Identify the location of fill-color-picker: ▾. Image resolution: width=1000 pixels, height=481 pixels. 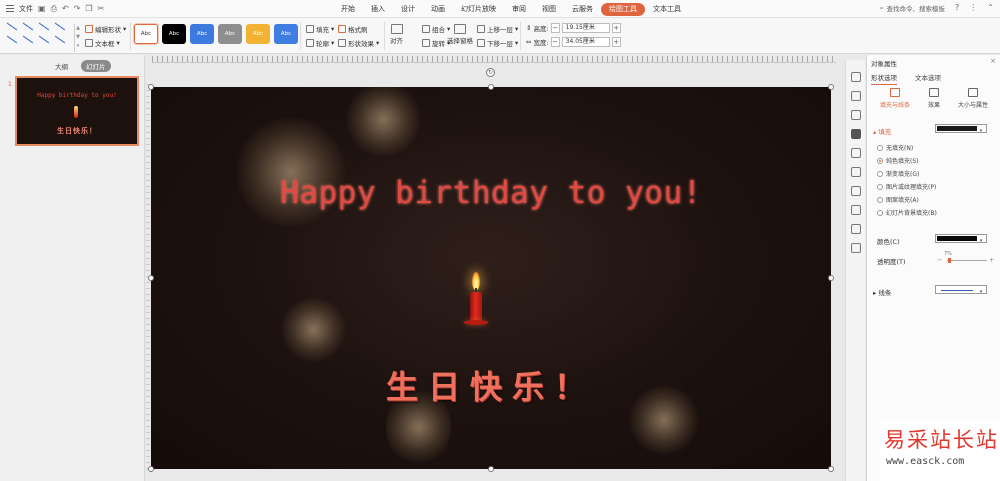
(961, 129).